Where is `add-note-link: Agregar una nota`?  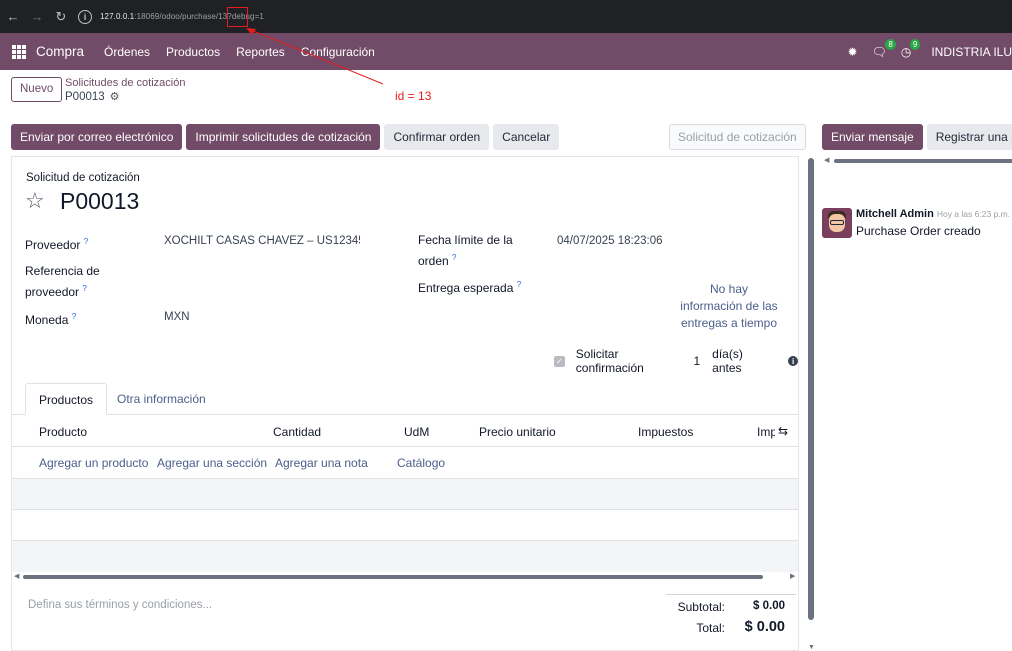 add-note-link: Agregar una nota is located at coordinates (321, 463).